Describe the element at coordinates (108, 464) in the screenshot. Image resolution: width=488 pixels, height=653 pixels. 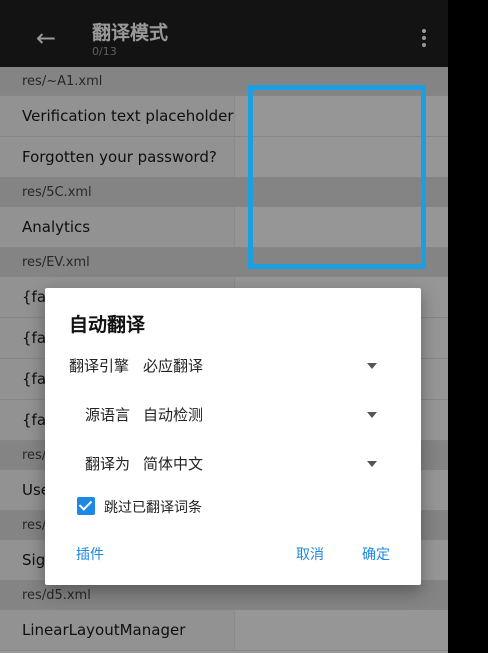
I see `target-language-label: 翻译为` at that location.